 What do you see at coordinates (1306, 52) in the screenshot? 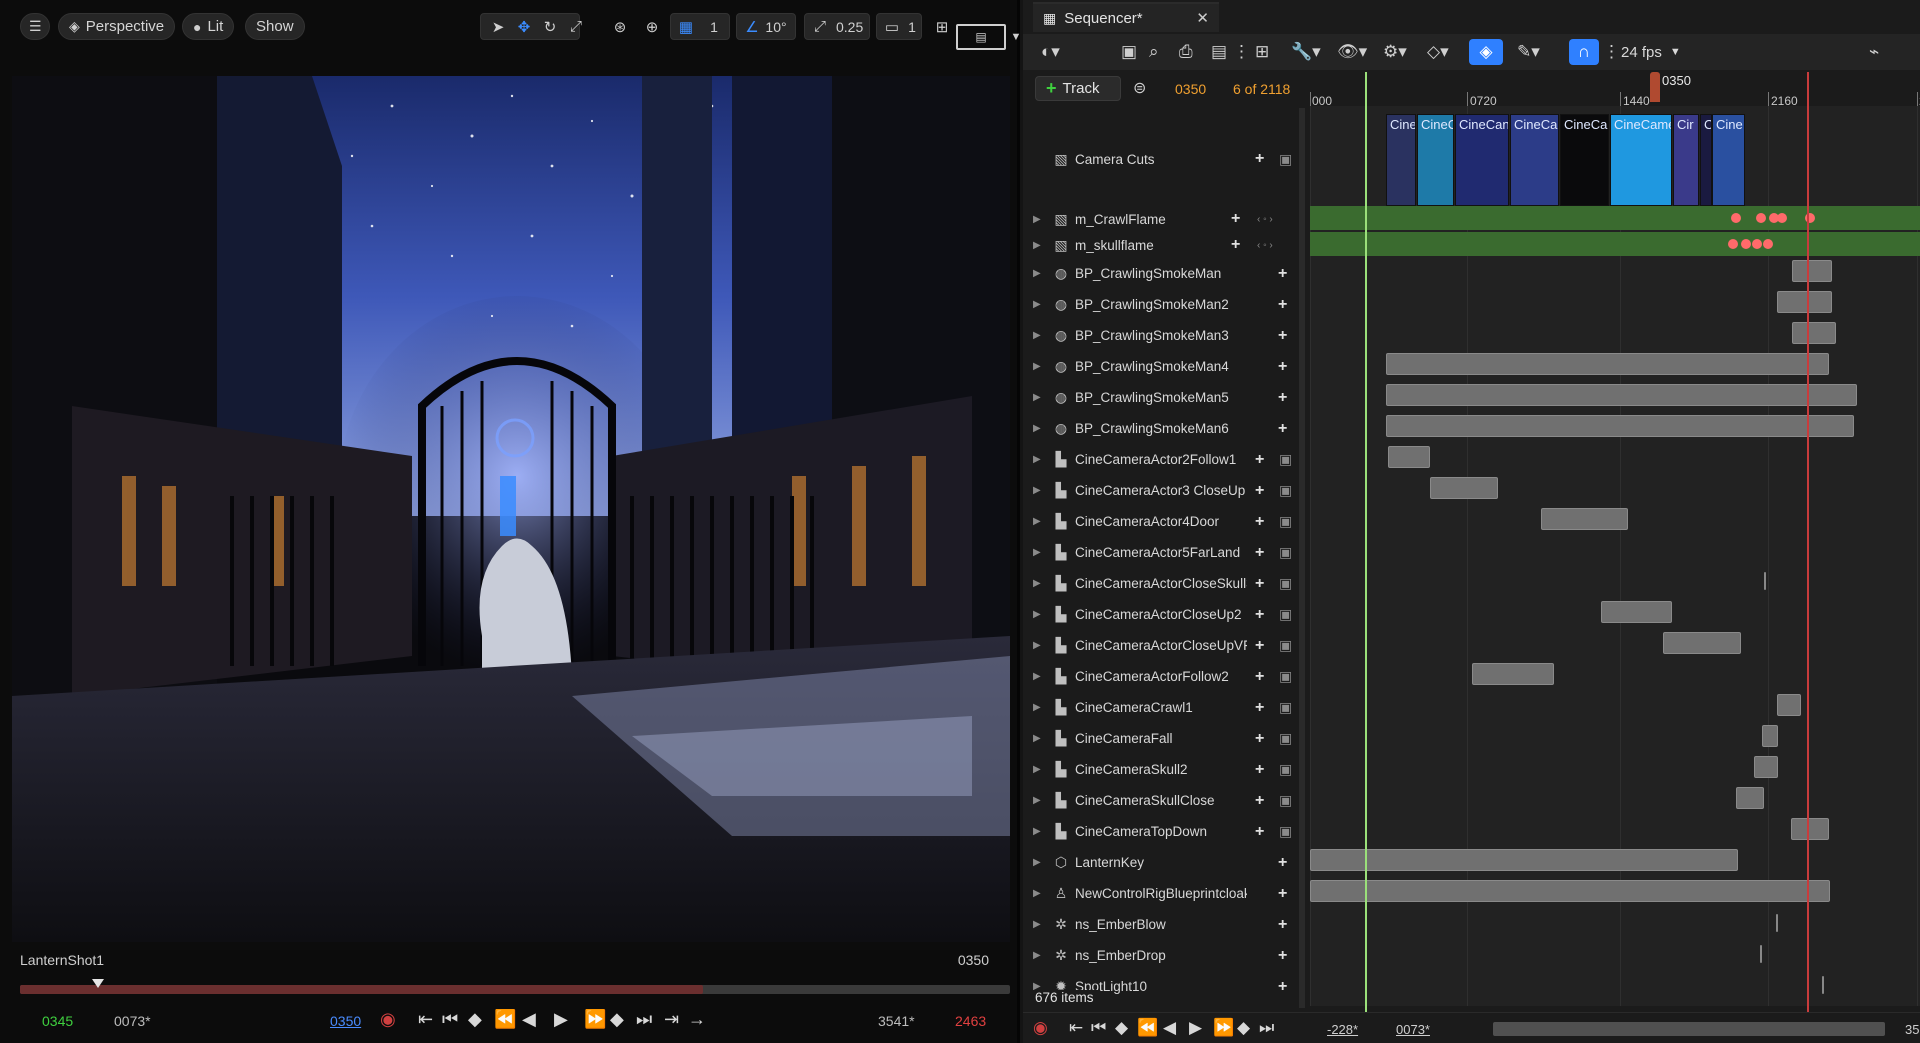
I see `tools-button: 🔧▾` at bounding box center [1306, 52].